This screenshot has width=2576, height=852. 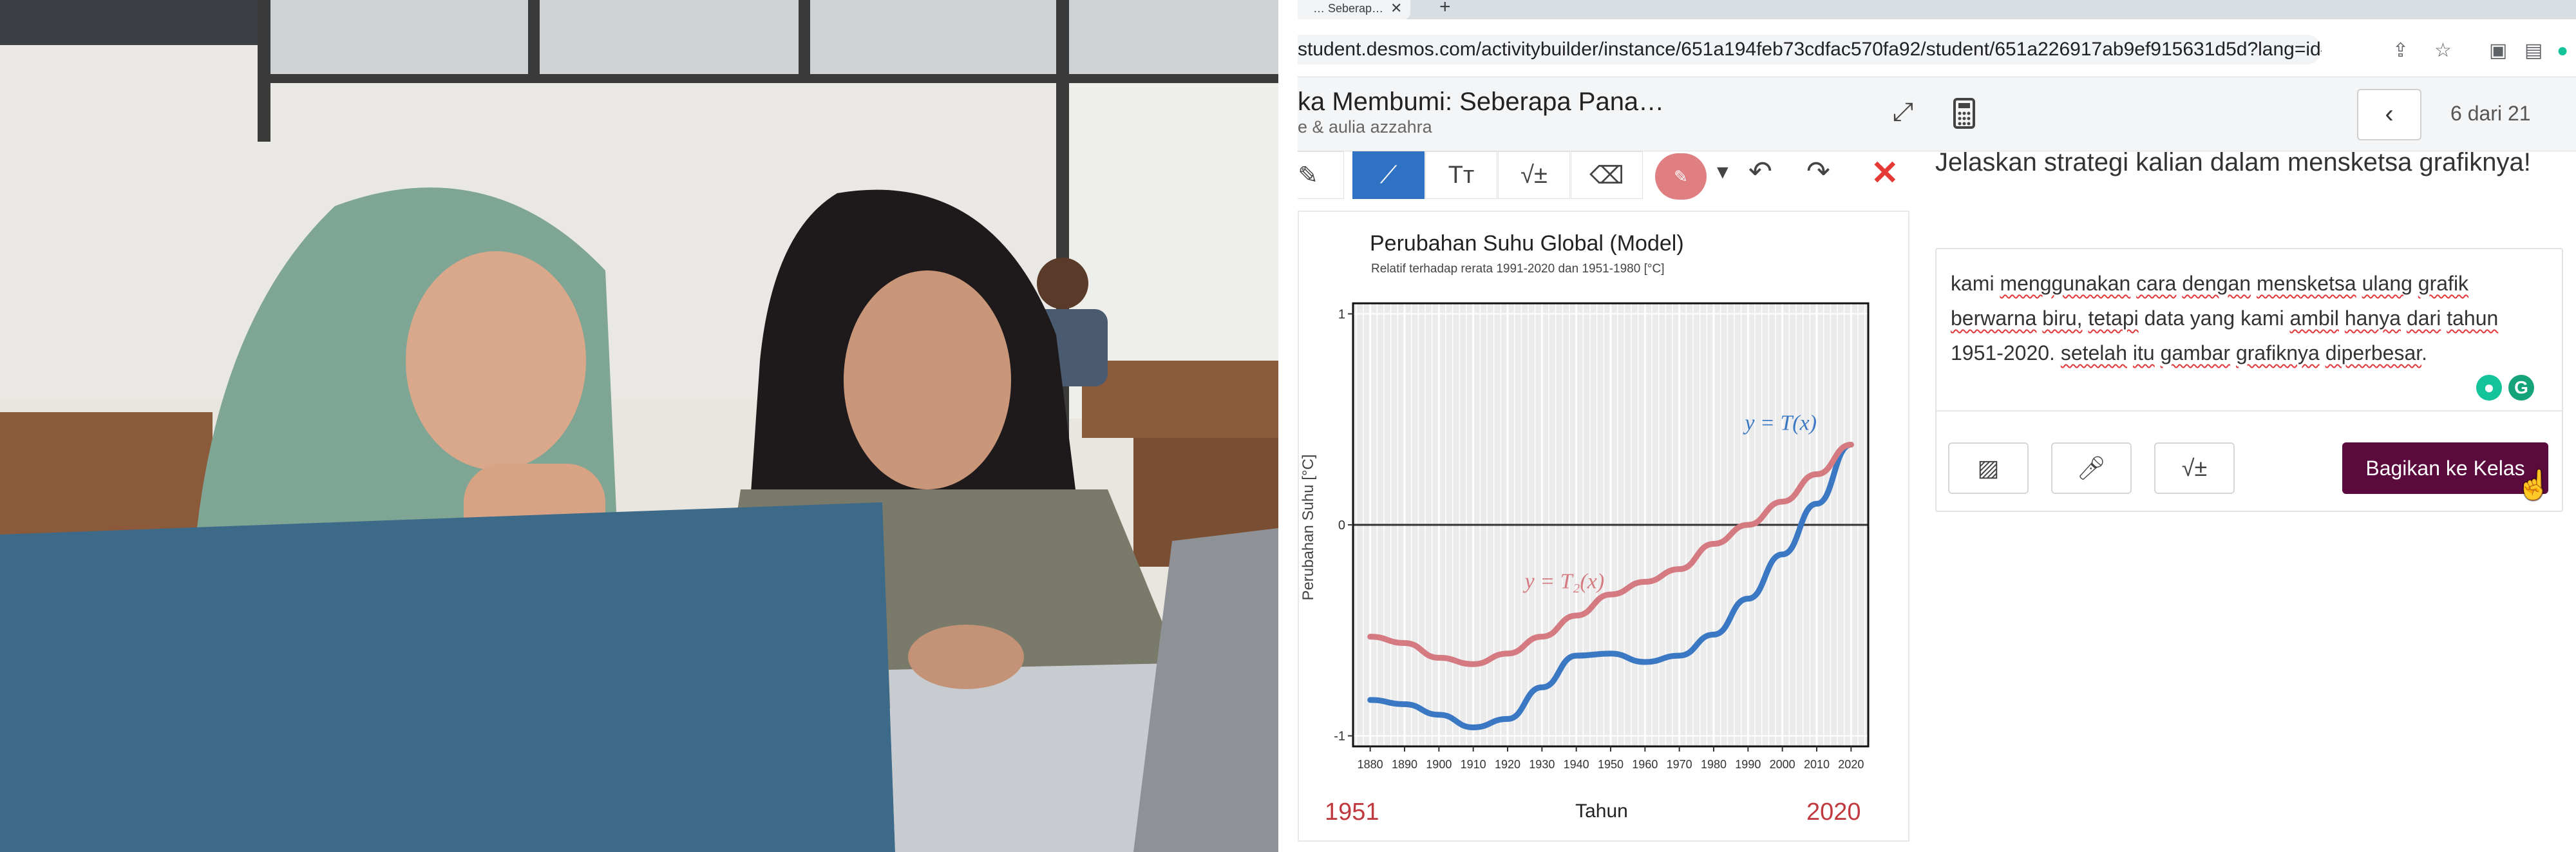 I want to click on misspelled-word: ambil, so click(x=2314, y=318).